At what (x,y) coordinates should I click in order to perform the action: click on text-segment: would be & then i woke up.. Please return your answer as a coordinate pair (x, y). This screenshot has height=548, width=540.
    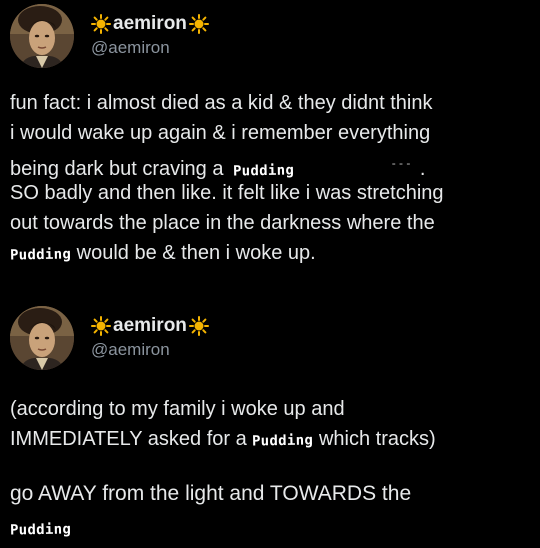
    Looking at the image, I should click on (196, 253).